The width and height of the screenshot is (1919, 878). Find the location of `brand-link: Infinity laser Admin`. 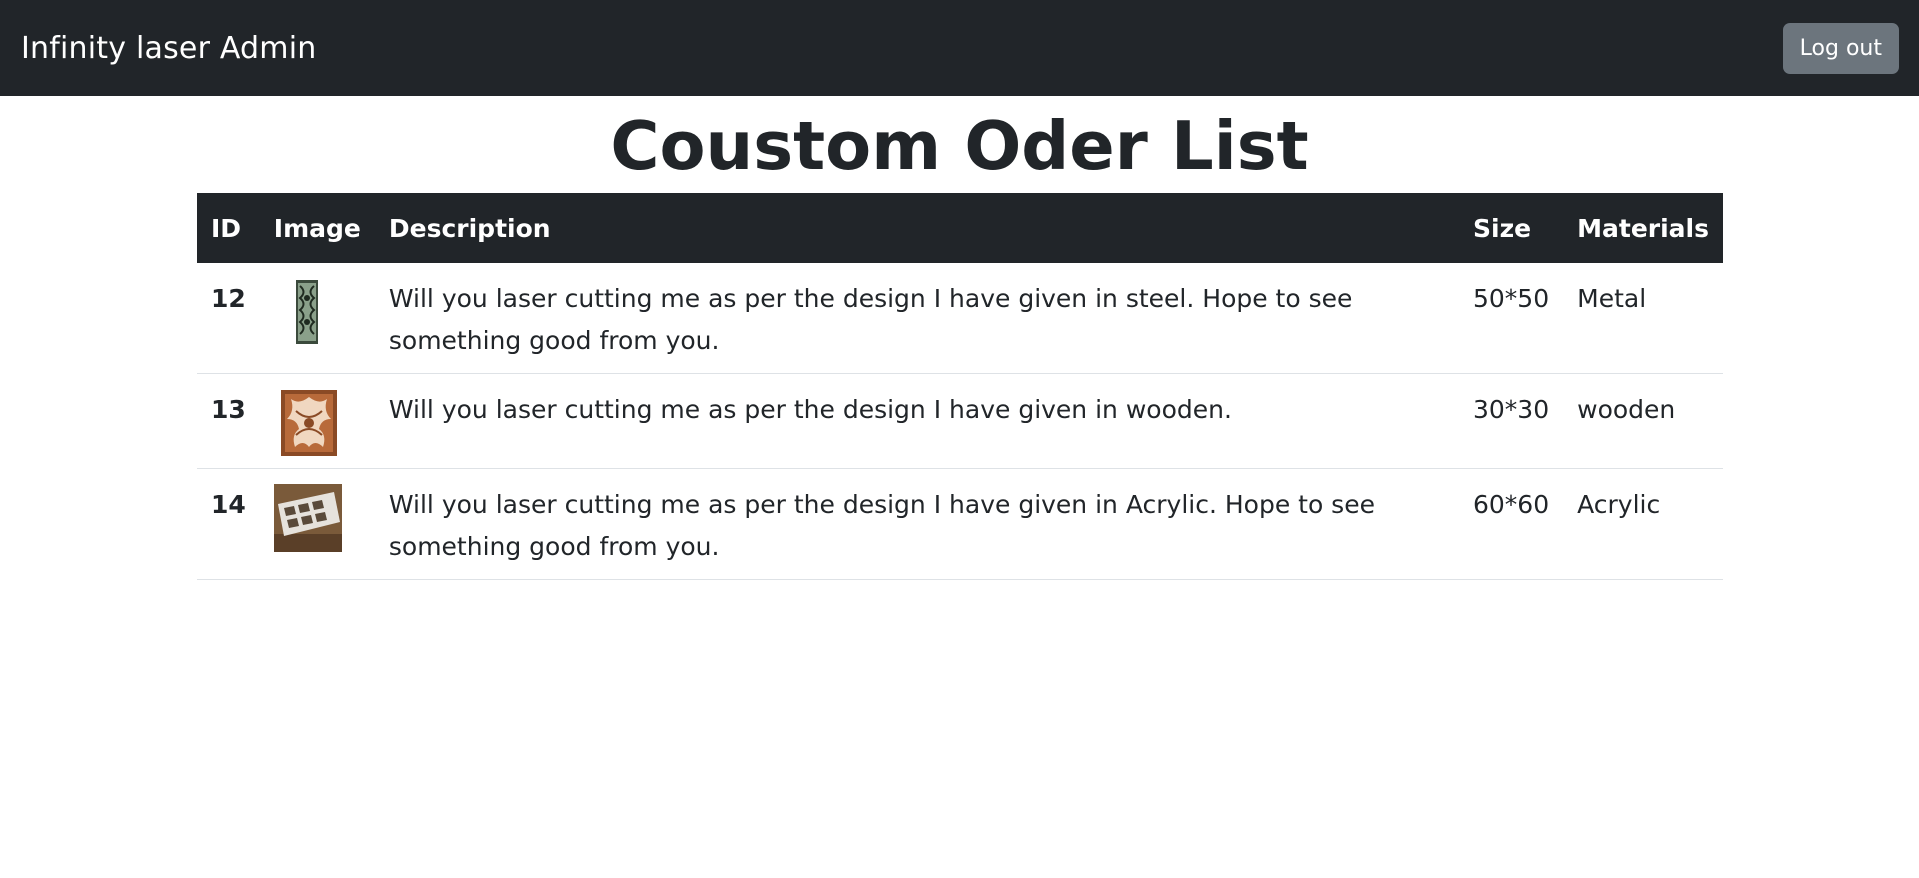

brand-link: Infinity laser Admin is located at coordinates (168, 48).